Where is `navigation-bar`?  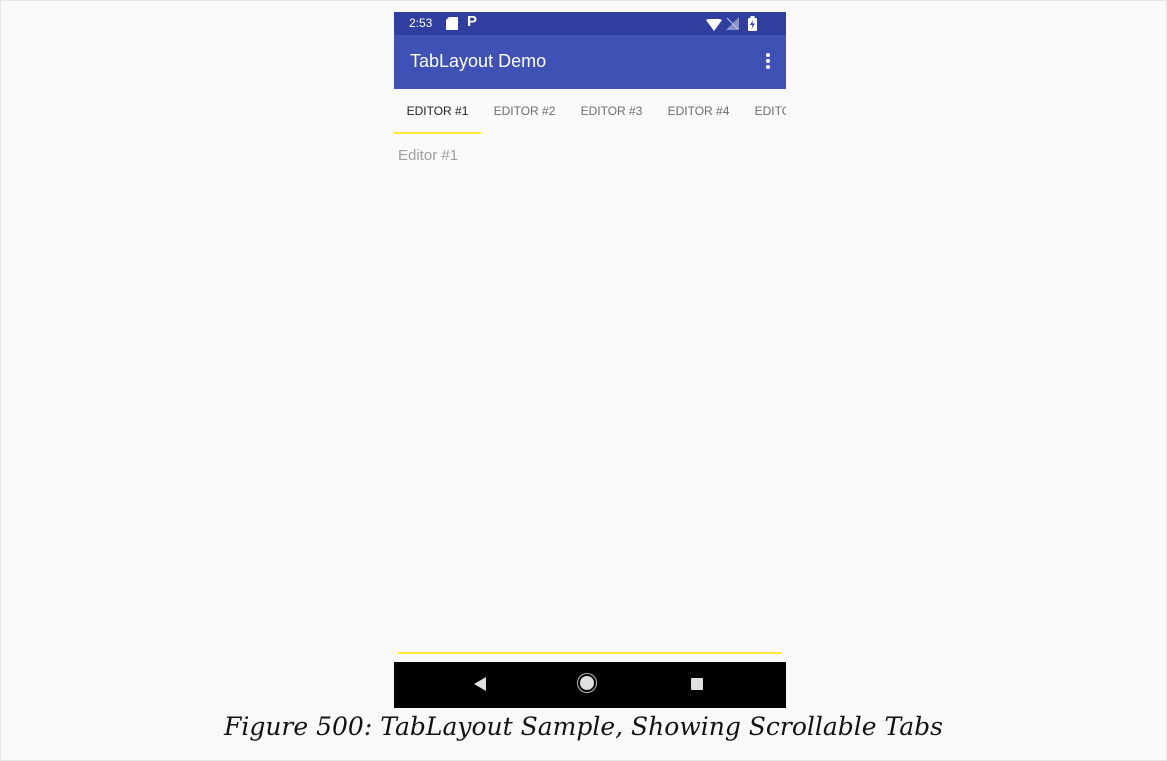
navigation-bar is located at coordinates (590, 685).